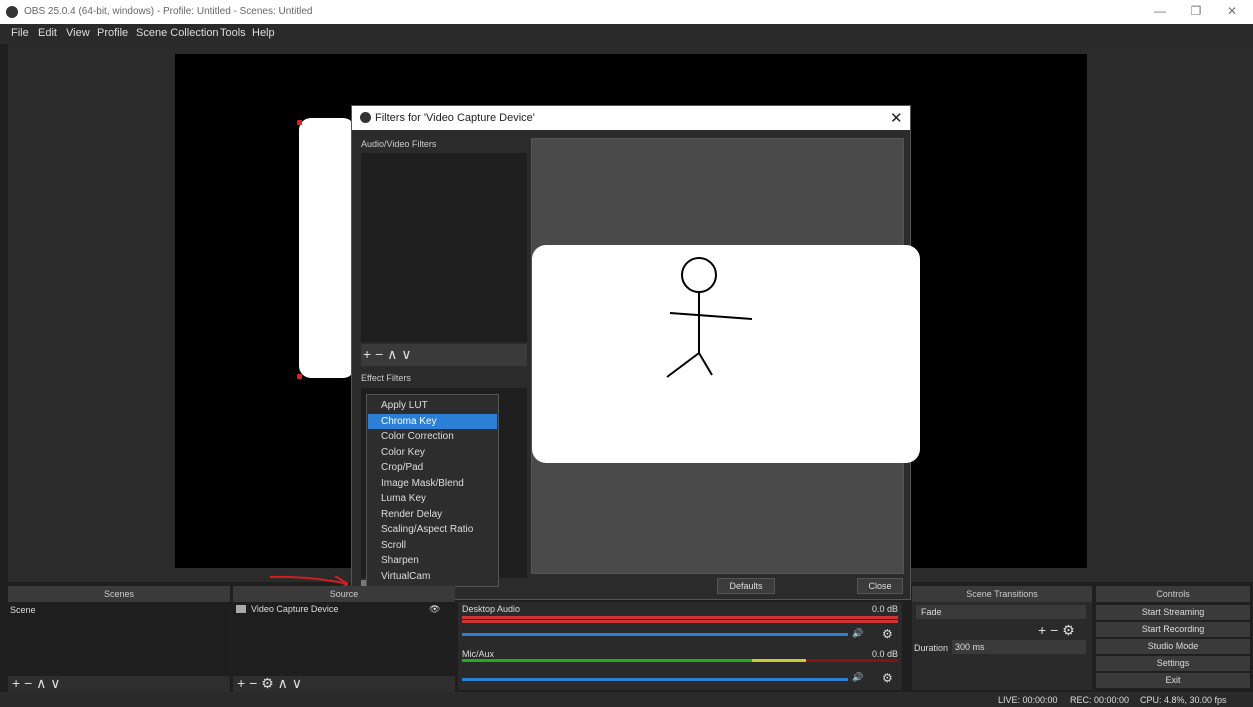  Describe the element at coordinates (852, 660) in the screenshot. I see `volume-meter-red` at that location.